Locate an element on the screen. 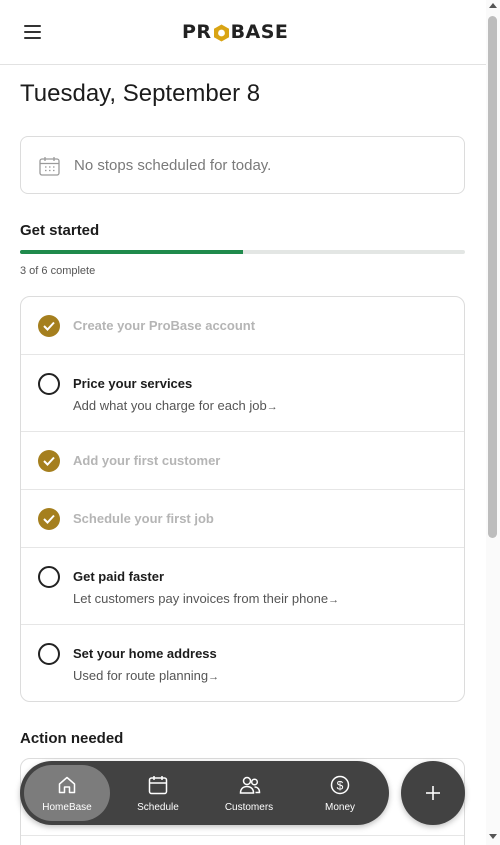 The image size is (500, 845). nav-label: Schedule is located at coordinates (158, 807).